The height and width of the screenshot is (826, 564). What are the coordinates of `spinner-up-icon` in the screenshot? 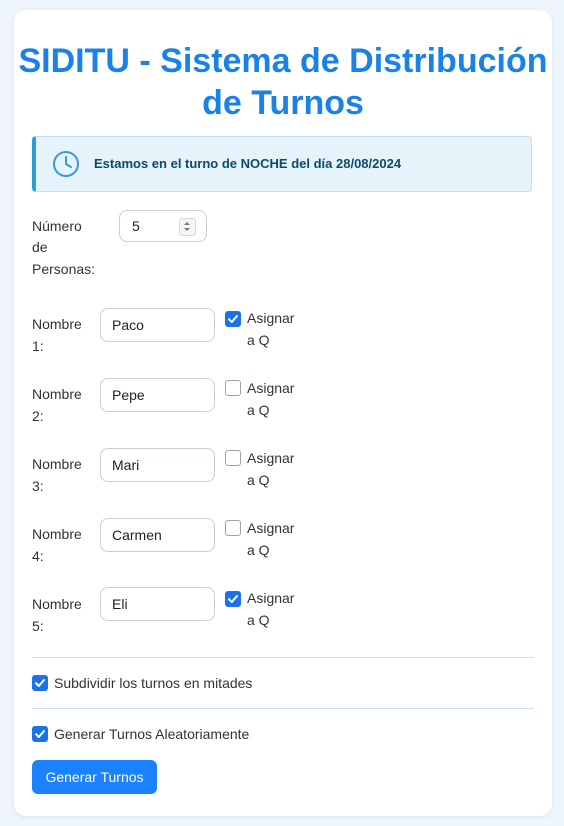 It's located at (187, 223).